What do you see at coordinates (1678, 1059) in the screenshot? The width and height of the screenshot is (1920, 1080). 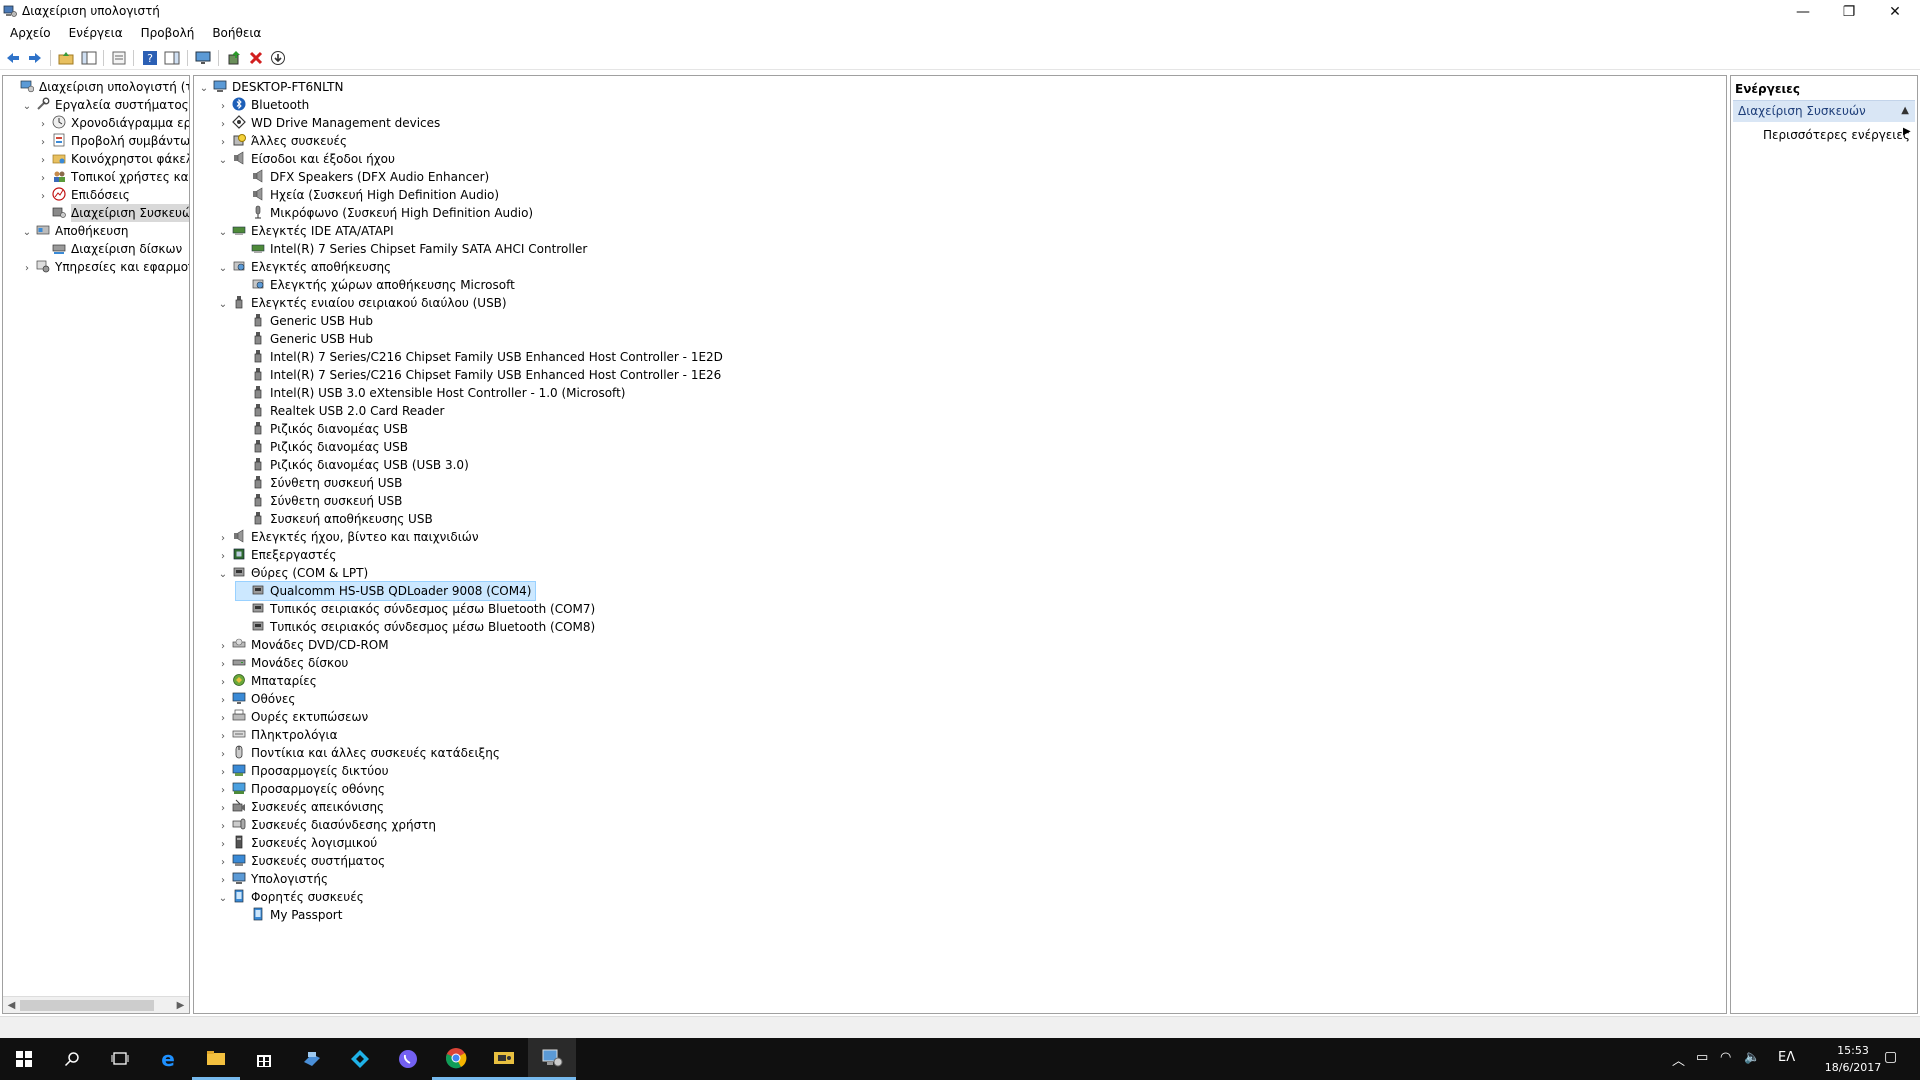 I see `chevron-up-icon: ︿` at bounding box center [1678, 1059].